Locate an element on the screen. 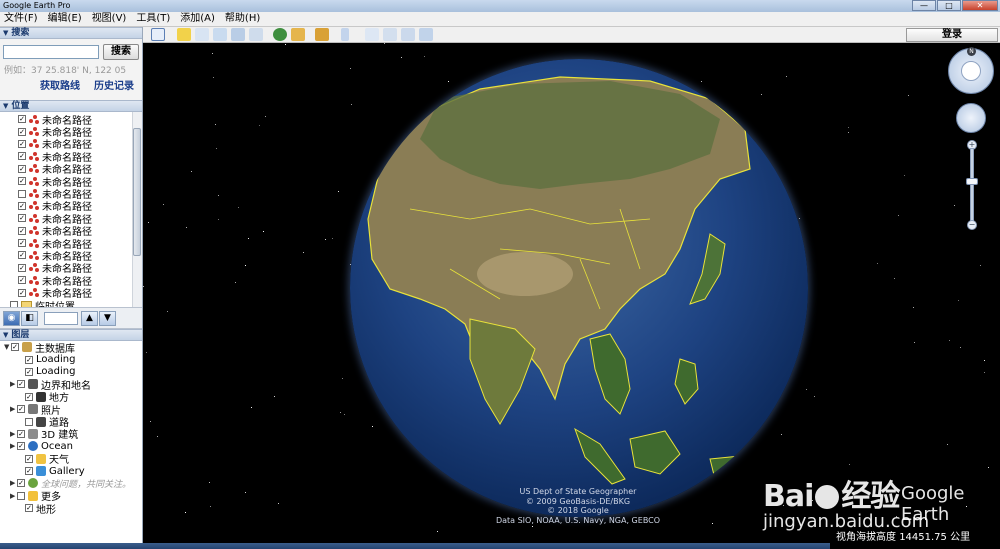 The image size is (1000, 549). search-button: 搜索 is located at coordinates (121, 52).